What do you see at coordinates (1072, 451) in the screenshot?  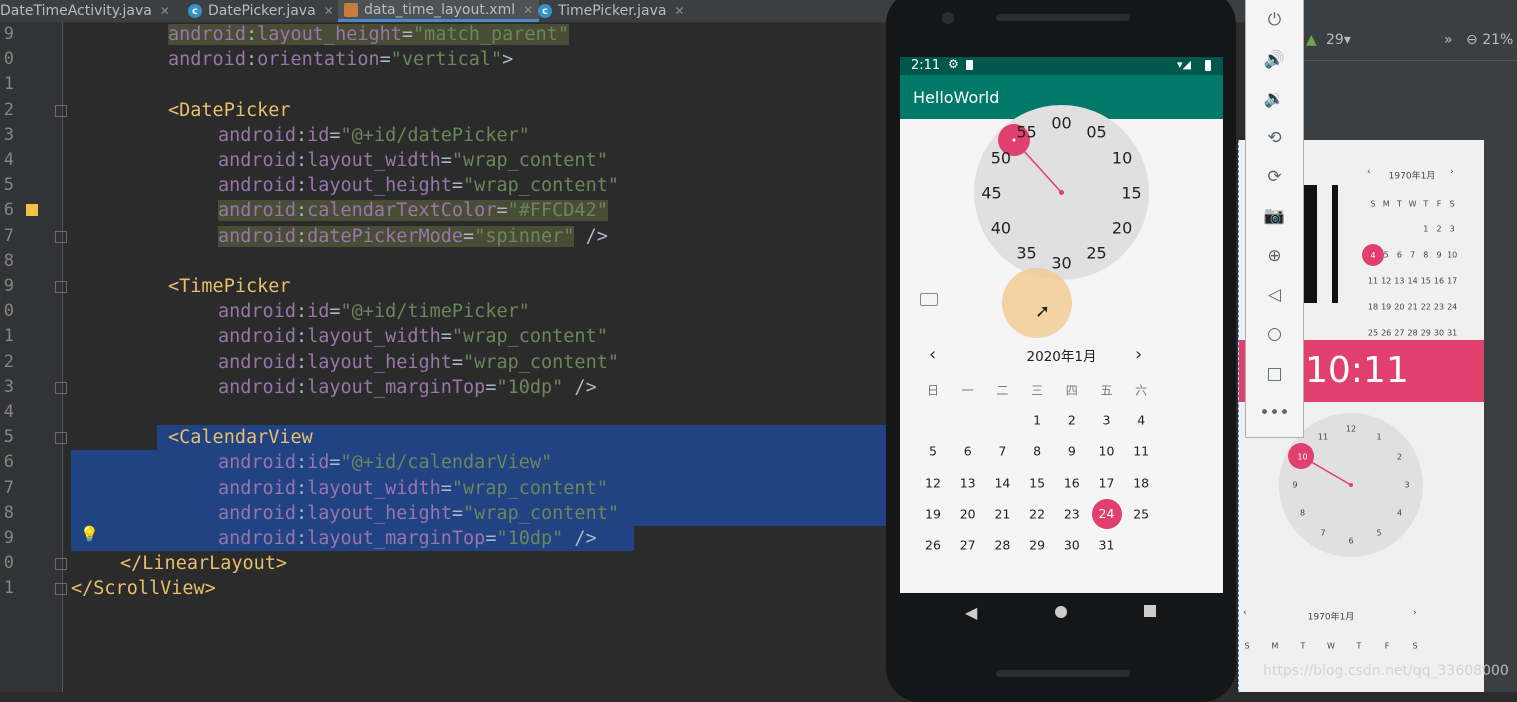 I see `calendar-day: 9` at bounding box center [1072, 451].